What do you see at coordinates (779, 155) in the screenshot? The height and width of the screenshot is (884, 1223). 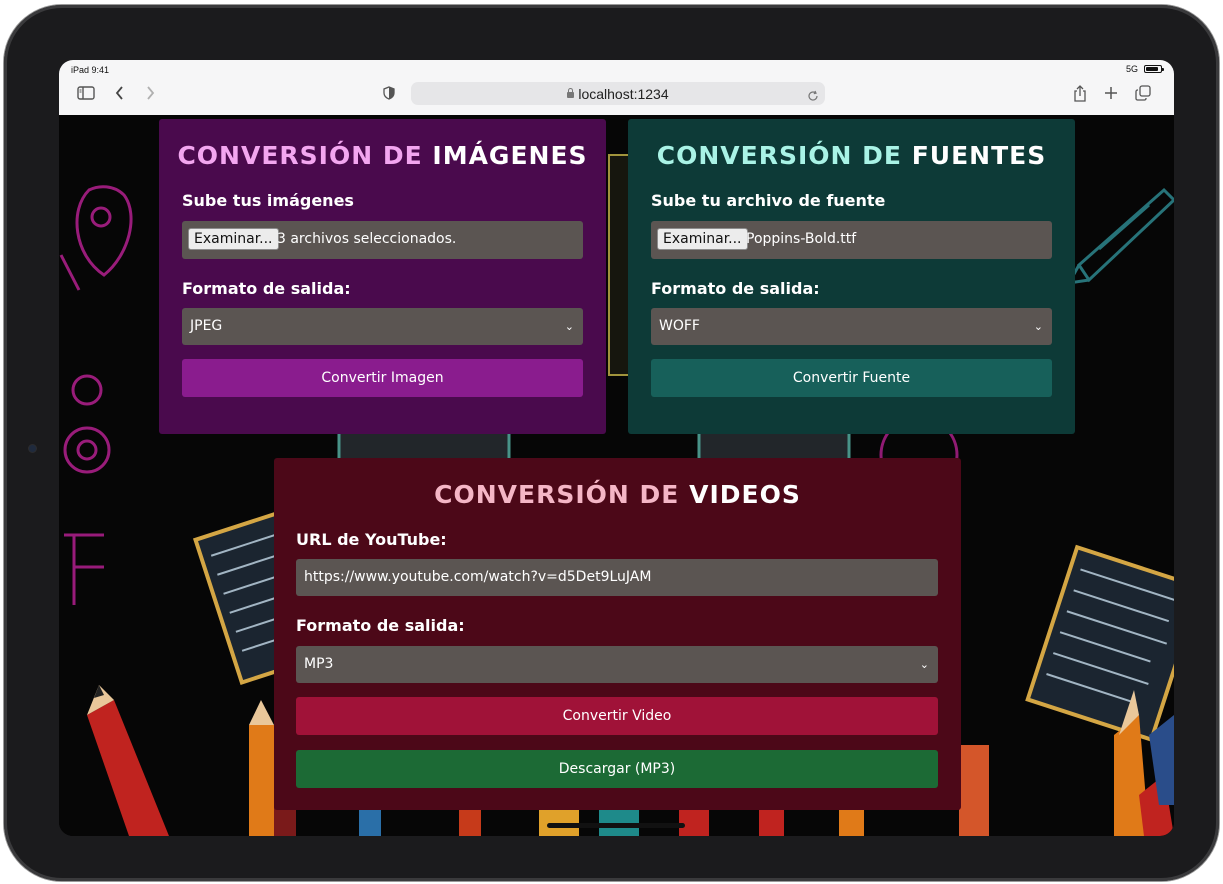 I see `fonts-title-part-a: CONVERSIÓN DE` at bounding box center [779, 155].